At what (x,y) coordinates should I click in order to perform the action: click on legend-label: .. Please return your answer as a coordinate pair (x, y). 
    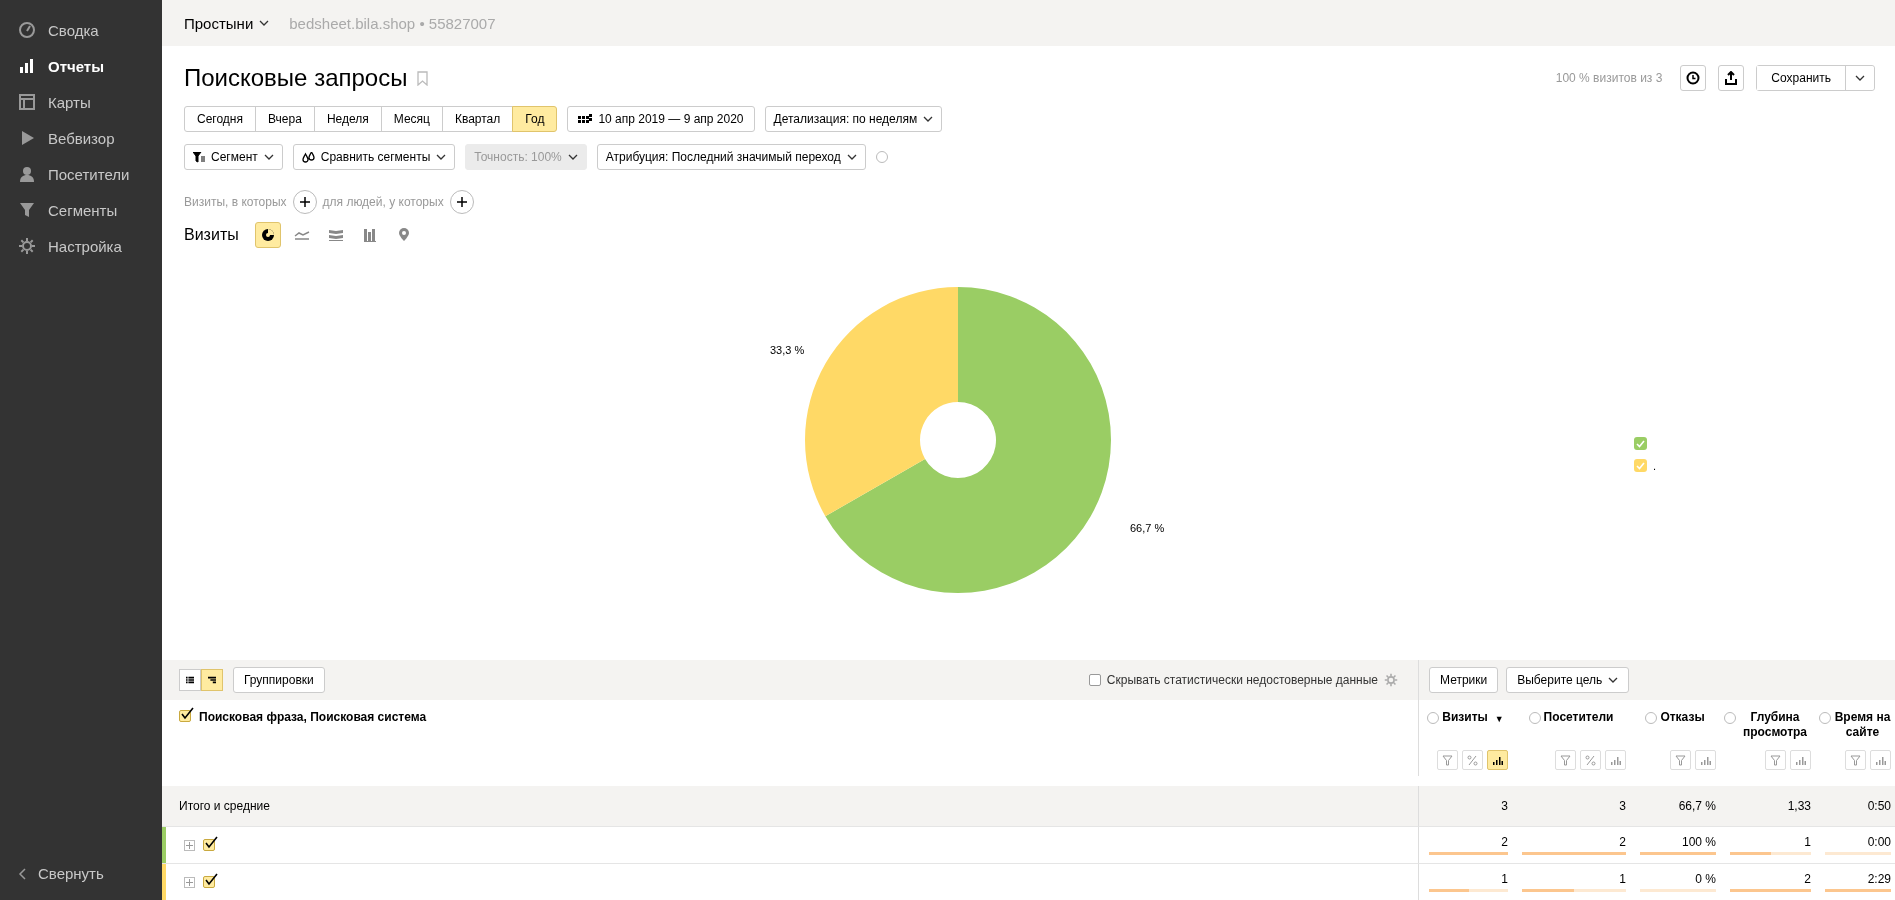
    Looking at the image, I should click on (1655, 466).